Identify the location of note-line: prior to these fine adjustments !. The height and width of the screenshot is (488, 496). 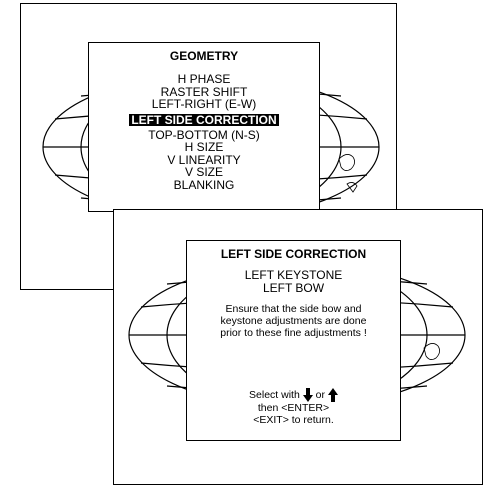
(293, 333).